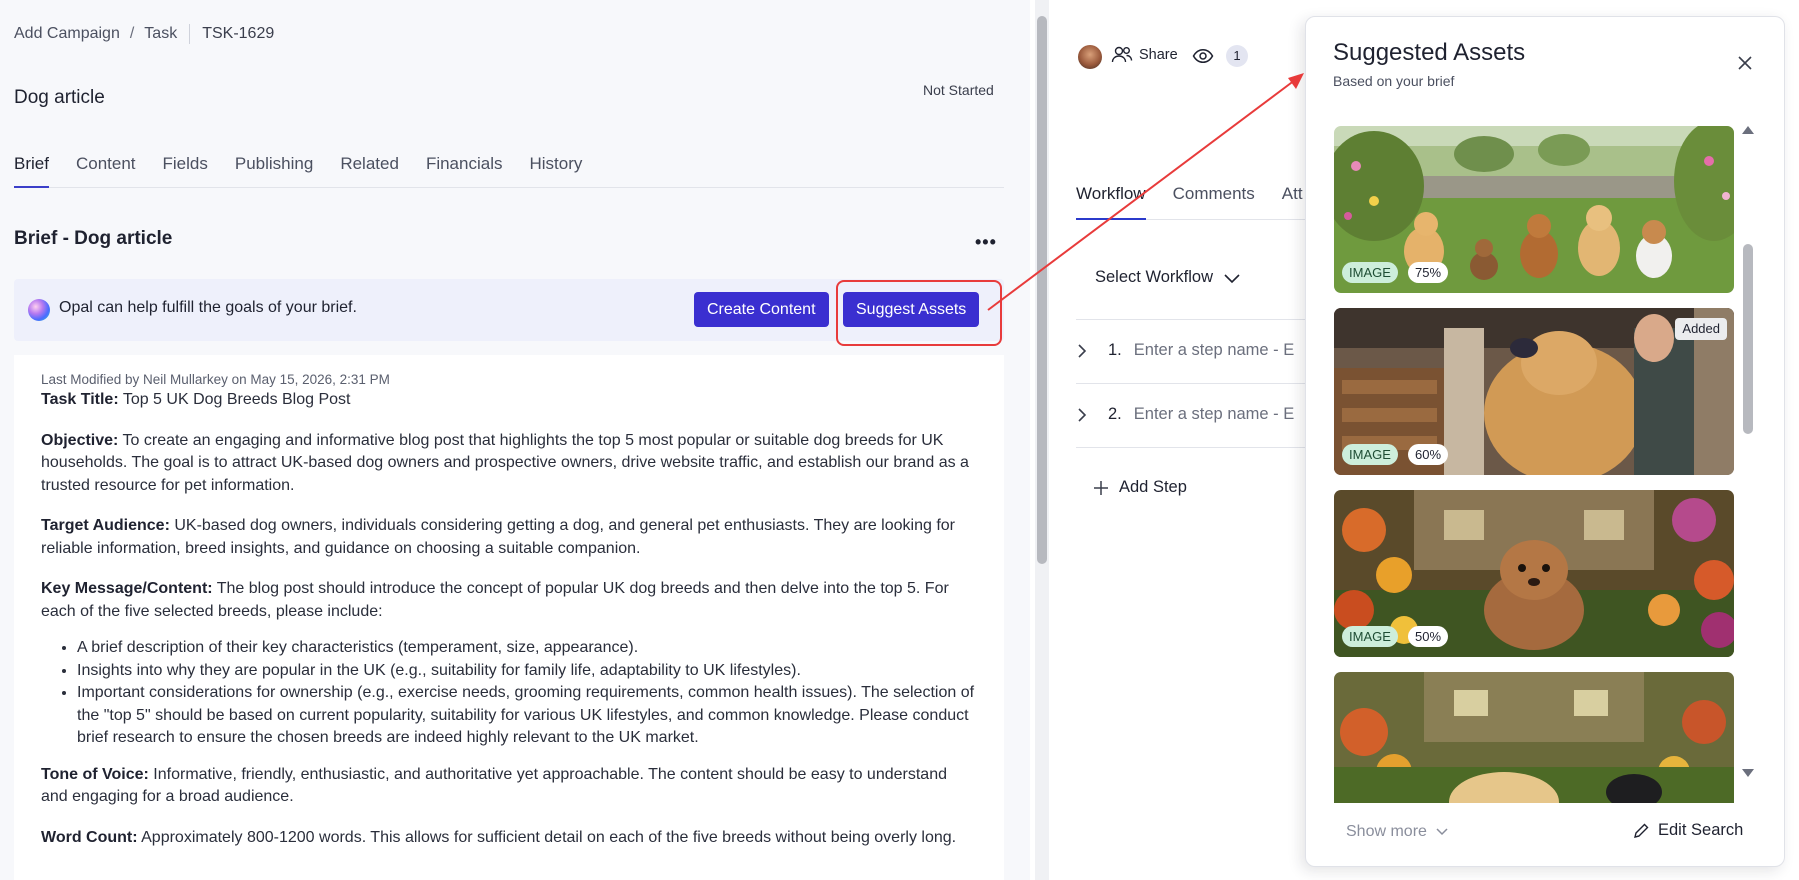 The width and height of the screenshot is (1799, 880). What do you see at coordinates (1115, 350) in the screenshot?
I see `step-number: 1.` at bounding box center [1115, 350].